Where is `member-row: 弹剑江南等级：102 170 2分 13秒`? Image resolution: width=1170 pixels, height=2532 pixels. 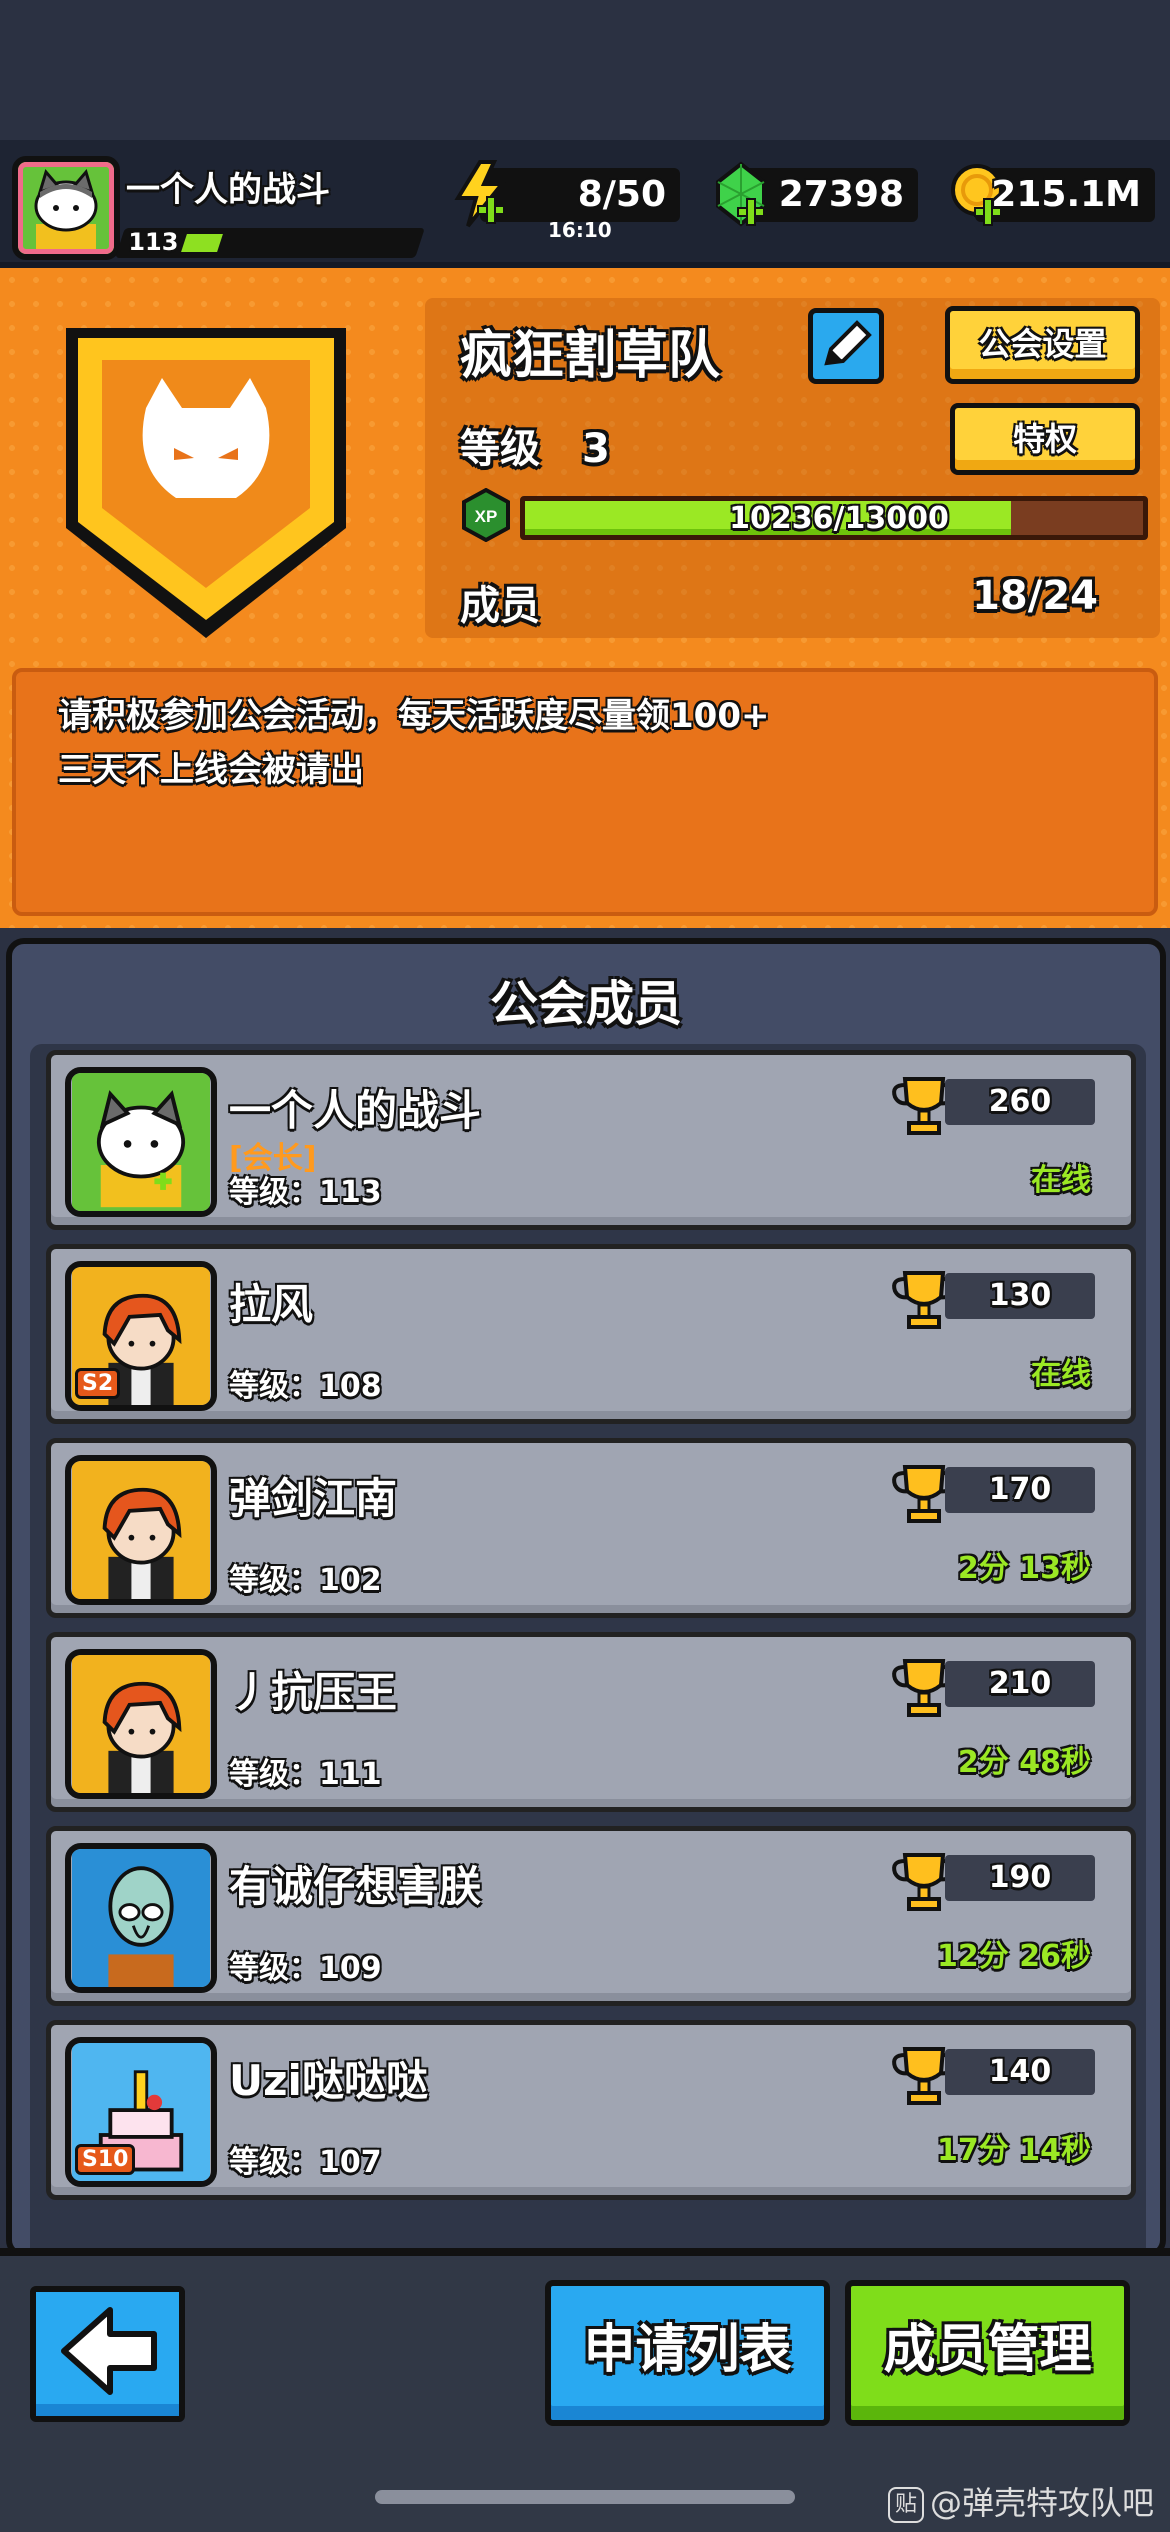
member-row: 弹剑江南等级：102 170 2分 13秒 is located at coordinates (591, 1528).